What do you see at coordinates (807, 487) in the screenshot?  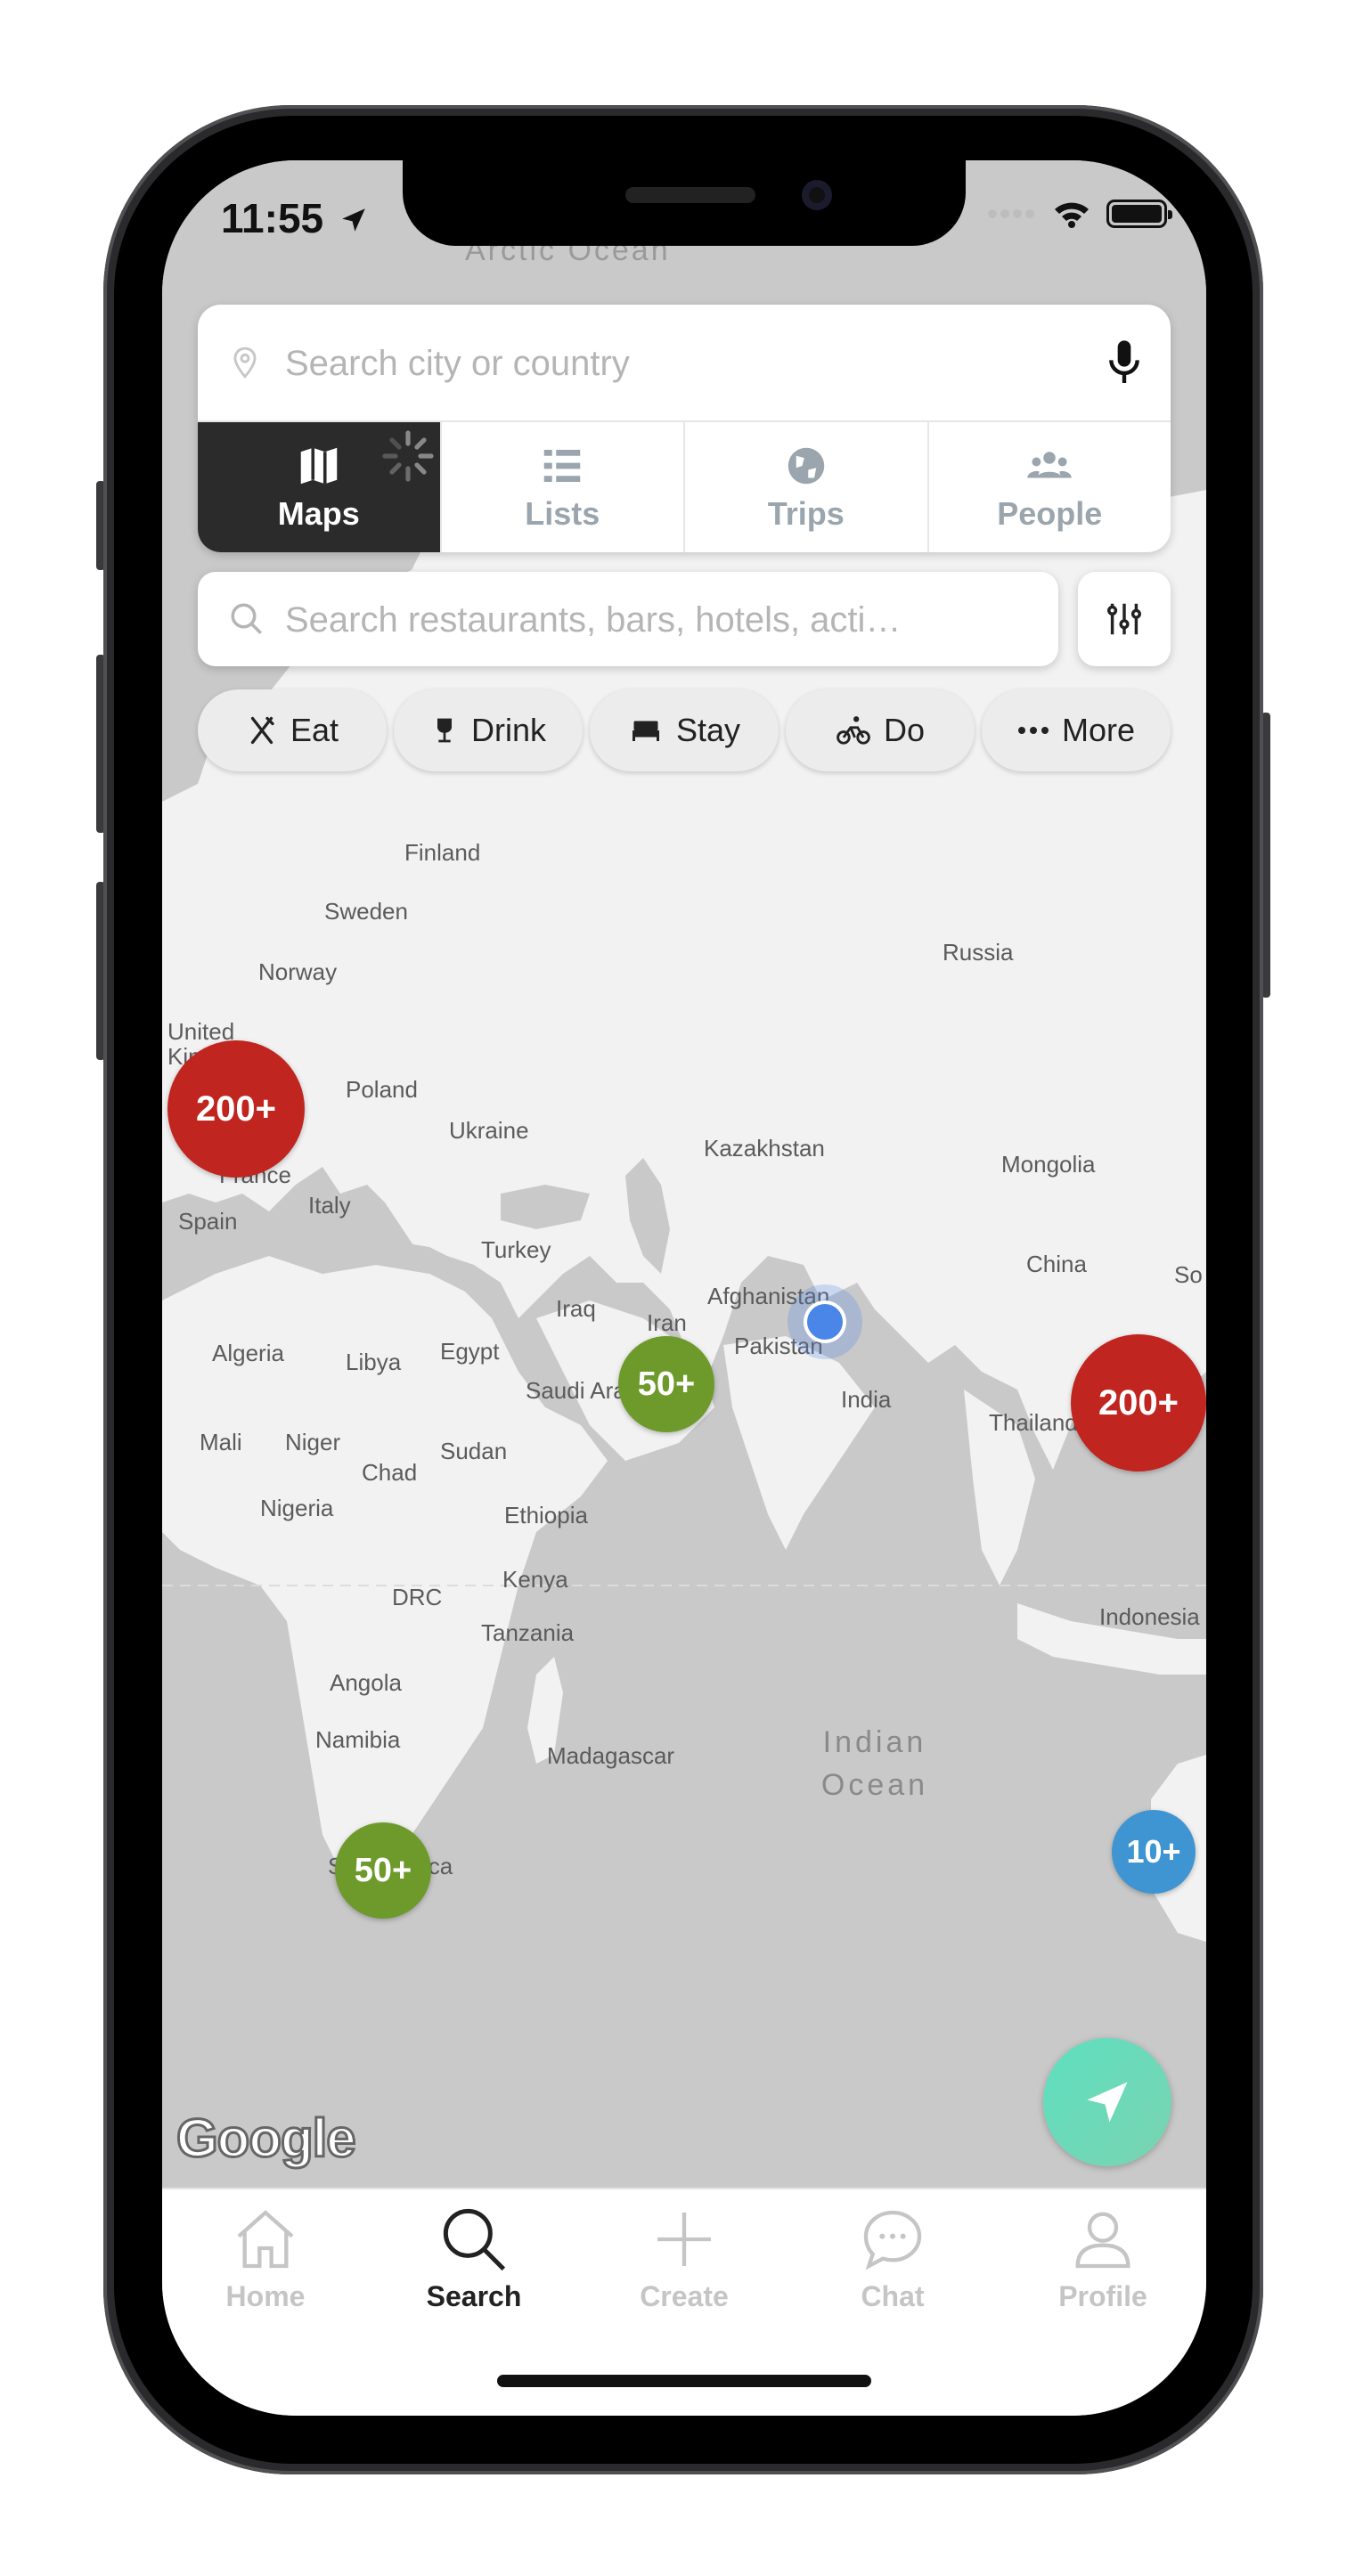 I see `tab-trips: Trips` at bounding box center [807, 487].